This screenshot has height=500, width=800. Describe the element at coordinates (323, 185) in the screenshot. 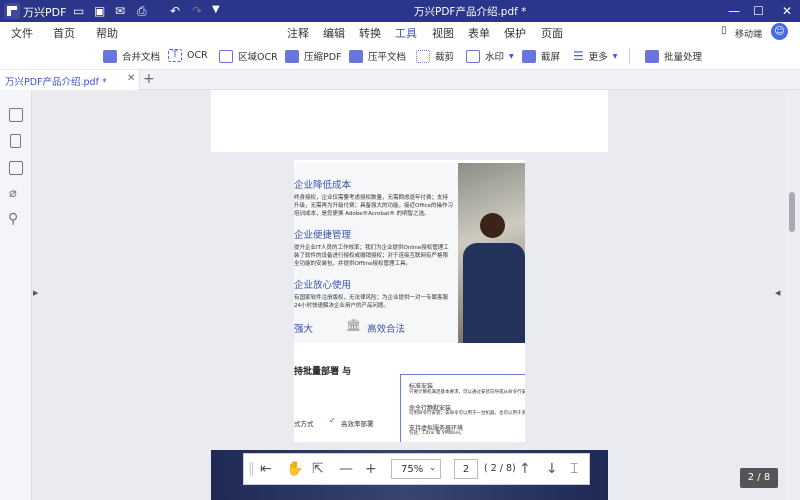

I see `heading: 企业降低成本` at that location.